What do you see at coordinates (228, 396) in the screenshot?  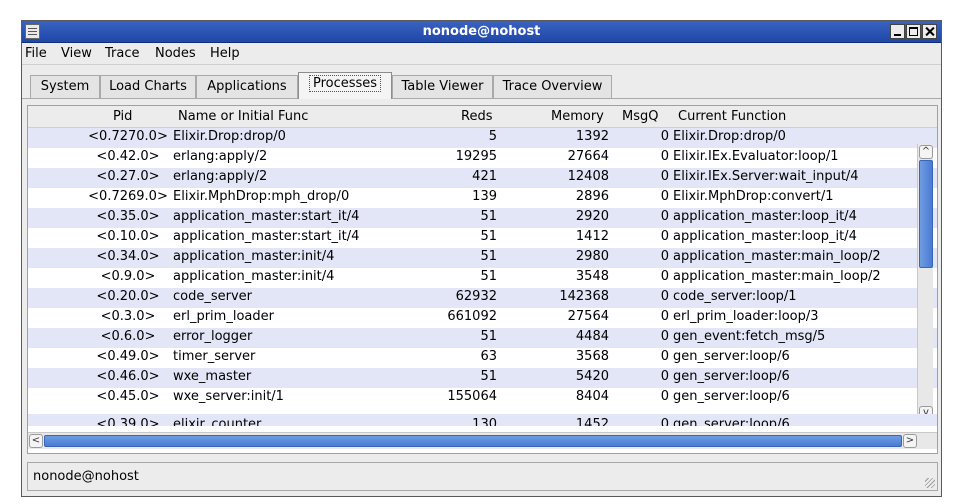 I see `name-cell: wxe_server:init/1` at bounding box center [228, 396].